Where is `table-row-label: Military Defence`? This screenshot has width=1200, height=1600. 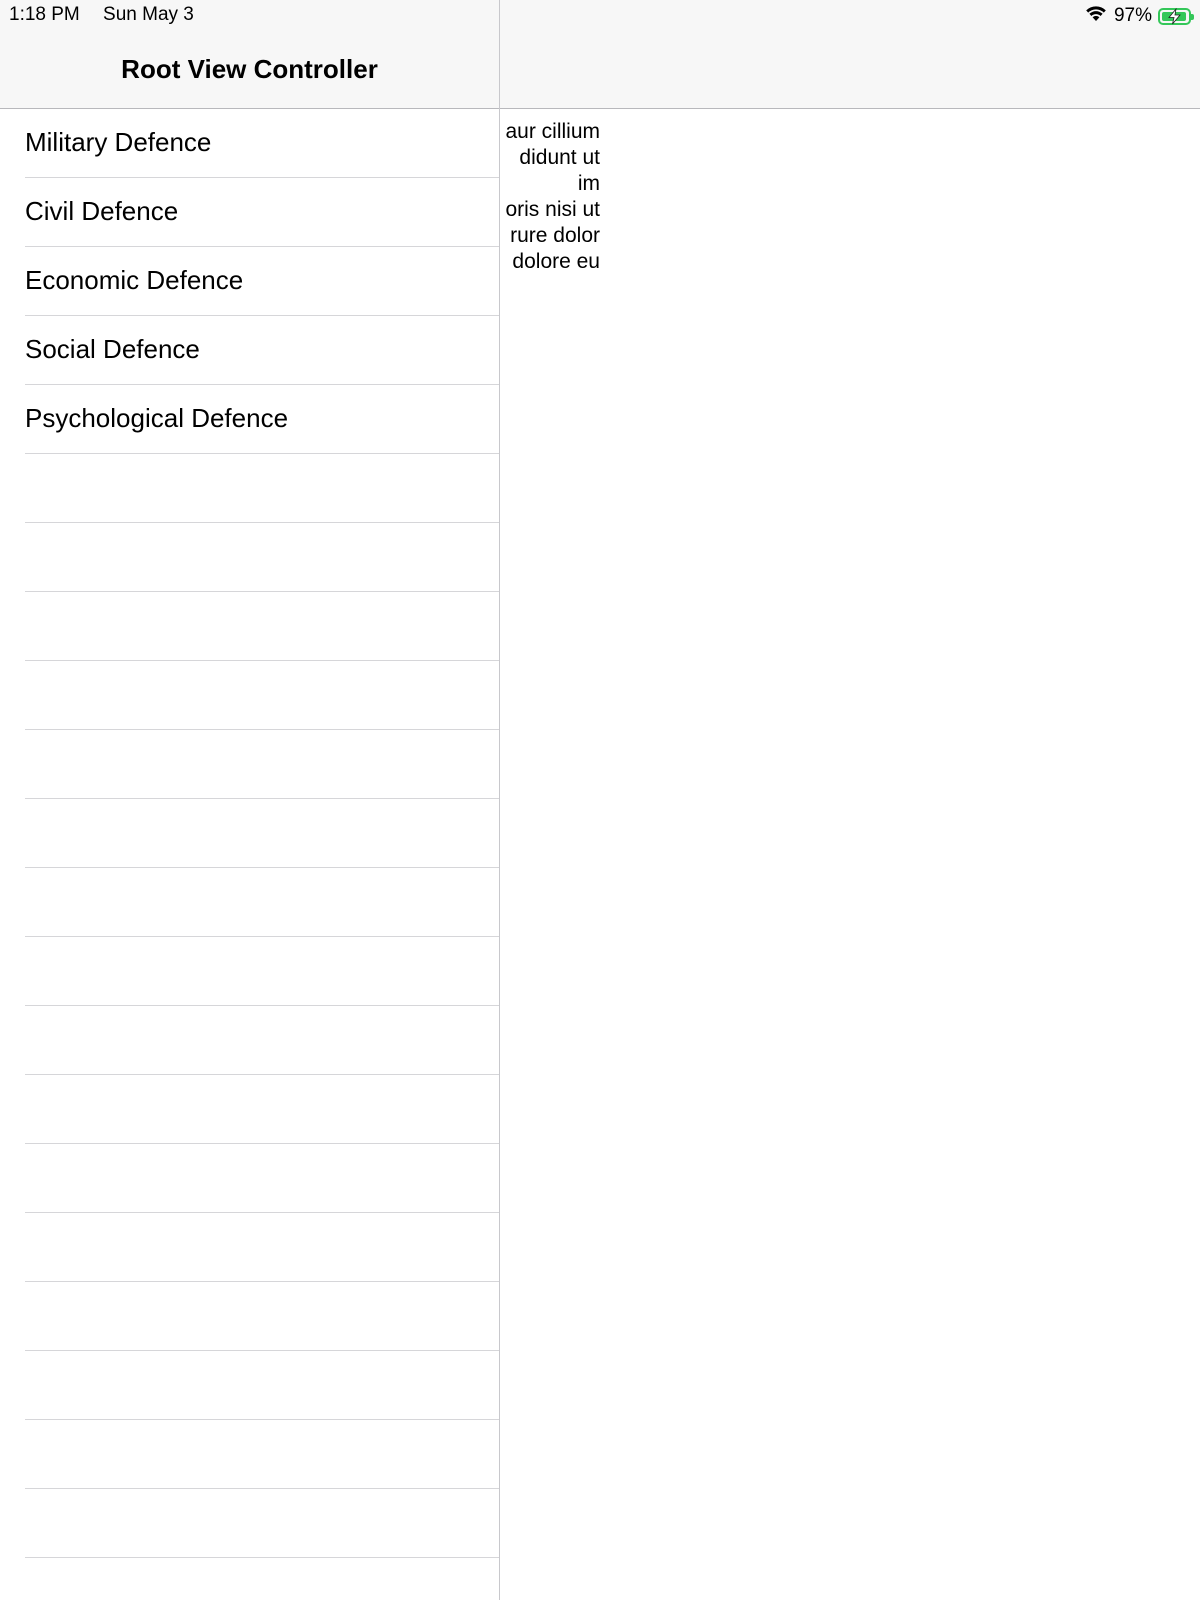
table-row-label: Military Defence is located at coordinates (118, 142).